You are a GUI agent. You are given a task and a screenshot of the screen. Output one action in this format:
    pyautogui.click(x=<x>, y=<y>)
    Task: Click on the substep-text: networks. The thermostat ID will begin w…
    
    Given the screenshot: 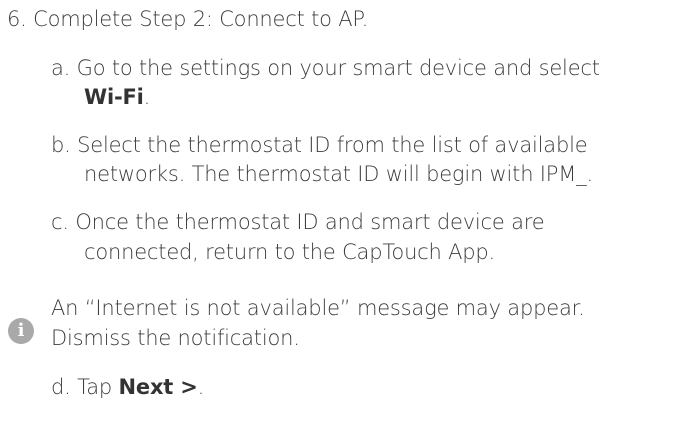 What is the action you would take?
    pyautogui.click(x=338, y=174)
    